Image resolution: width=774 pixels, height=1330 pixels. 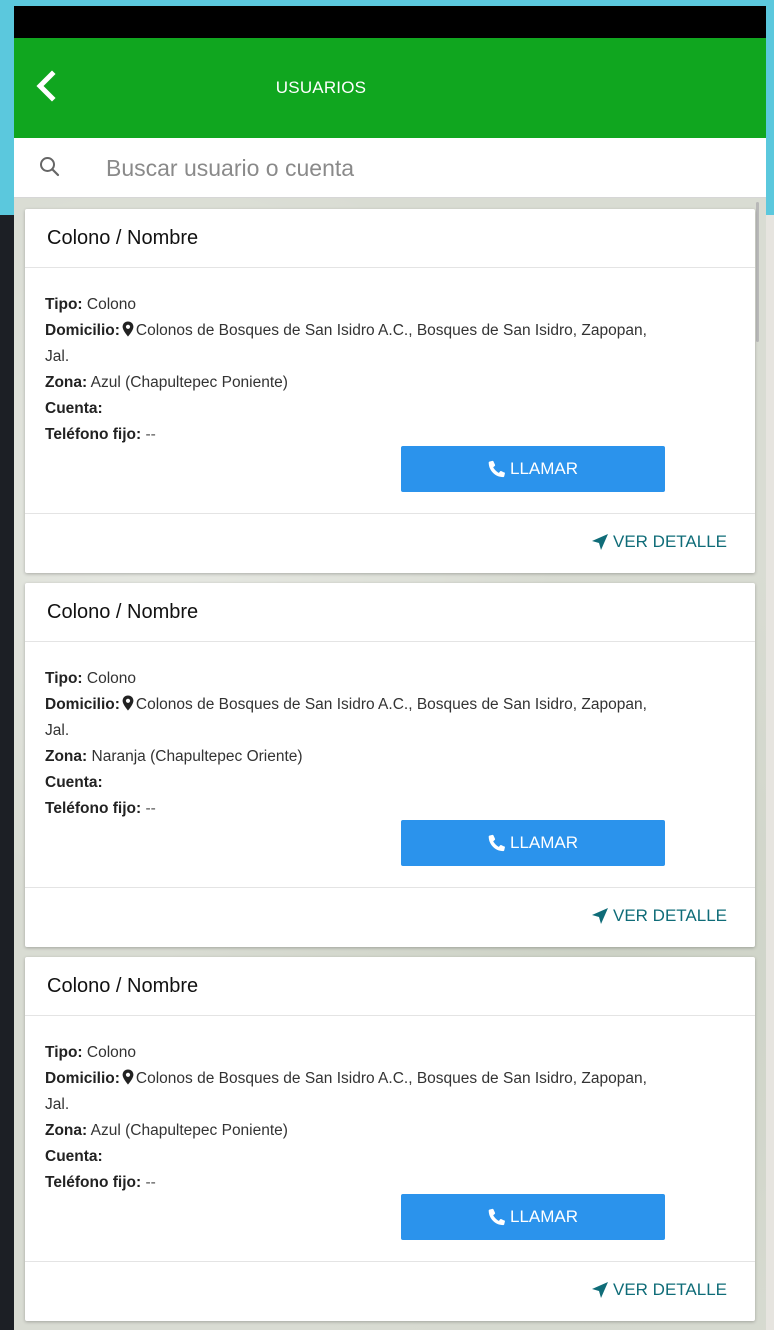 What do you see at coordinates (321, 87) in the screenshot?
I see `page-title: USUARIOS` at bounding box center [321, 87].